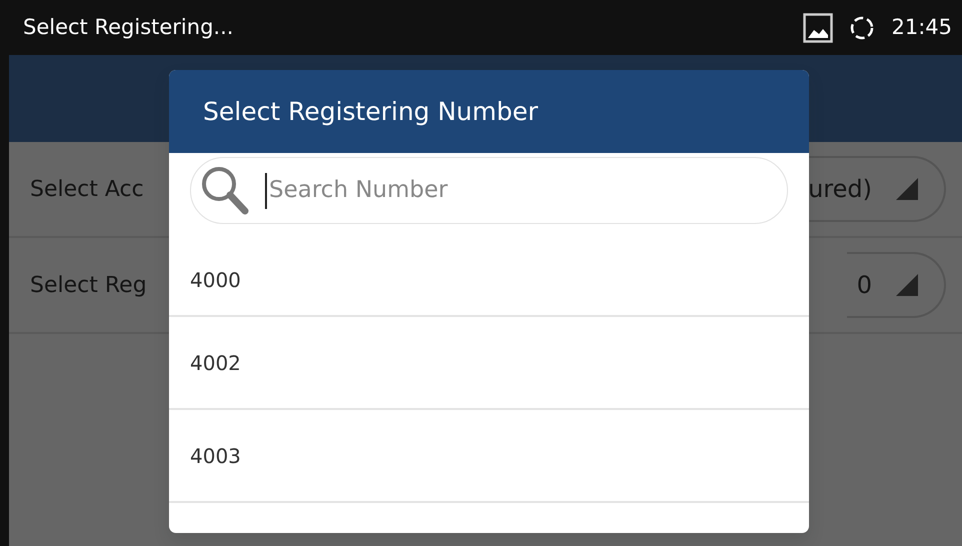 The width and height of the screenshot is (962, 546). What do you see at coordinates (489, 363) in the screenshot?
I see `number-item: 4002` at bounding box center [489, 363].